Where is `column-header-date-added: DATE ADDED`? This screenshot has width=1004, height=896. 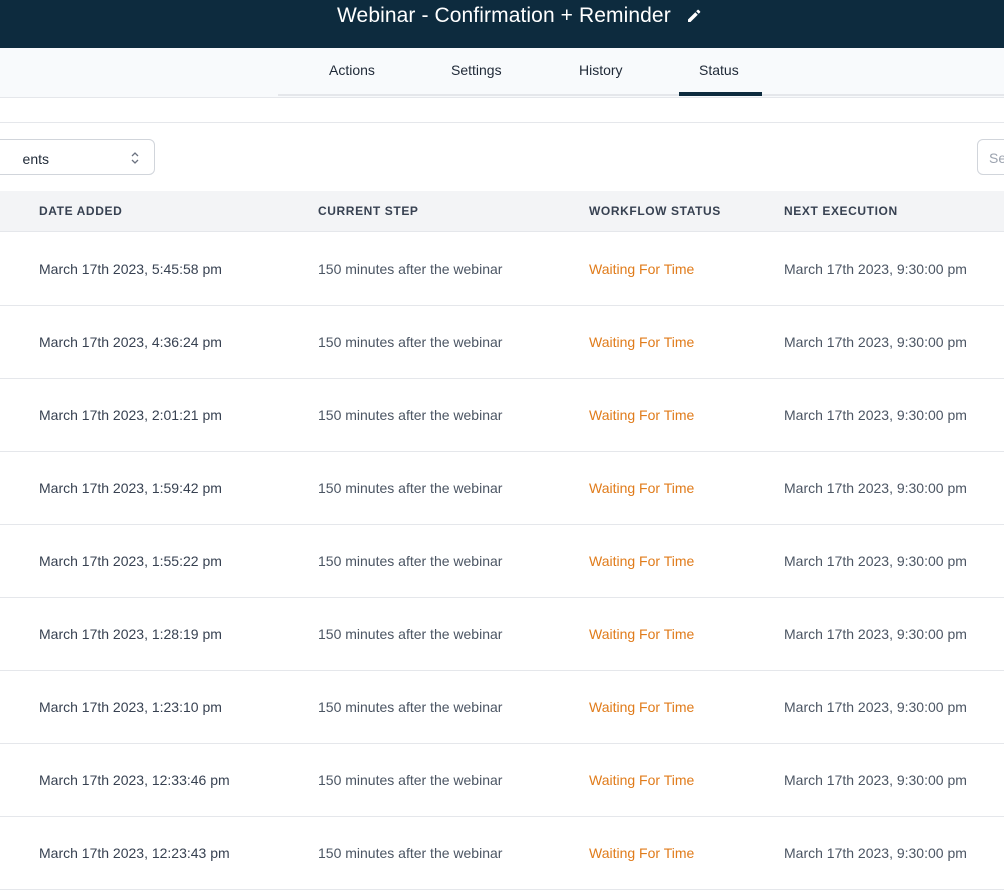 column-header-date-added: DATE ADDED is located at coordinates (80, 211).